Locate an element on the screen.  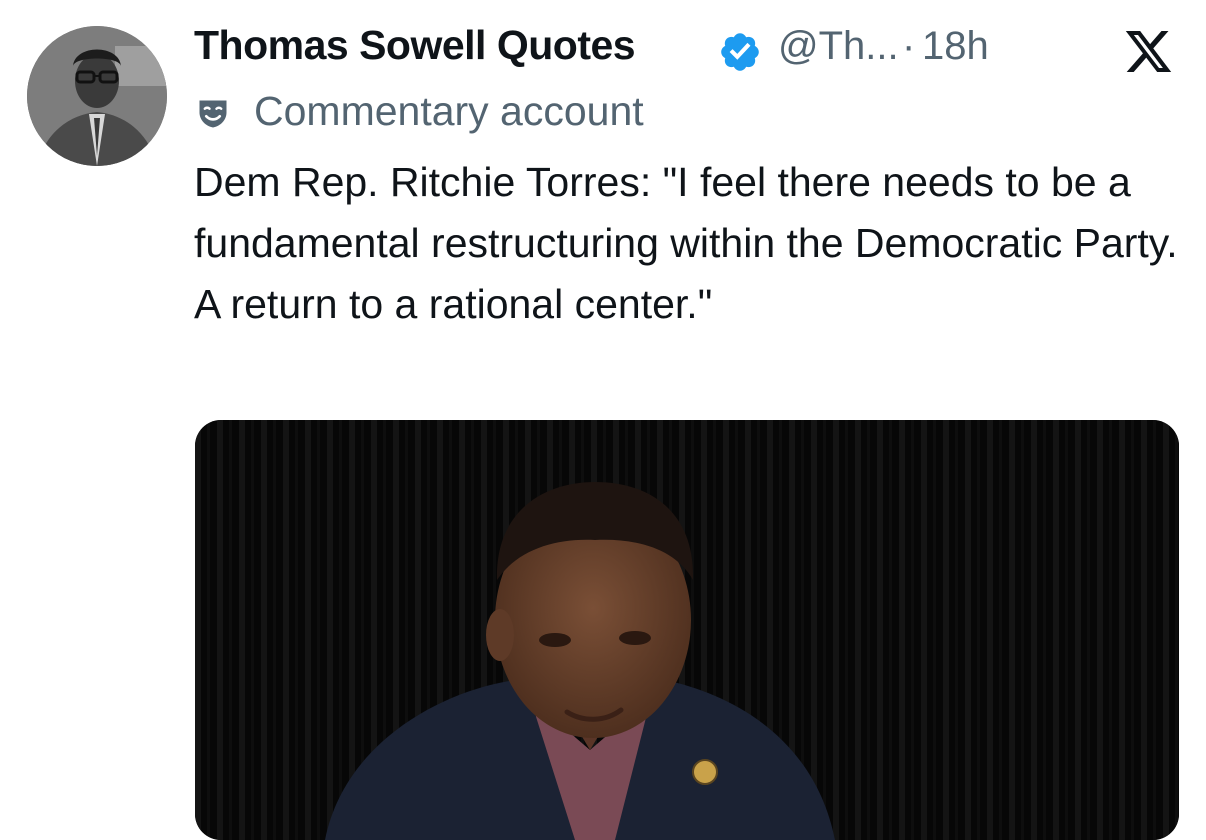
avatar-portrait is located at coordinates (97, 96).